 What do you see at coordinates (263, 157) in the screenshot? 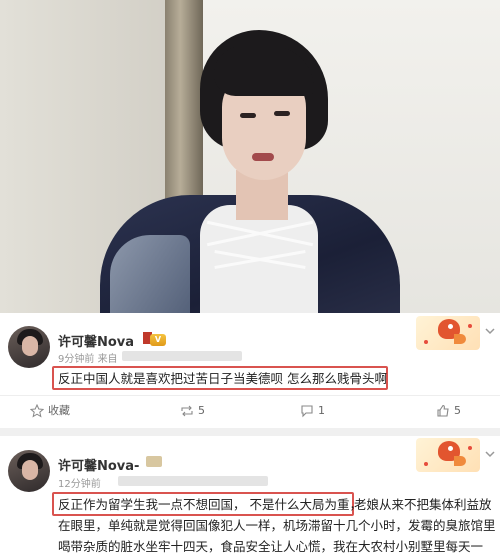
I see `photo-lips` at bounding box center [263, 157].